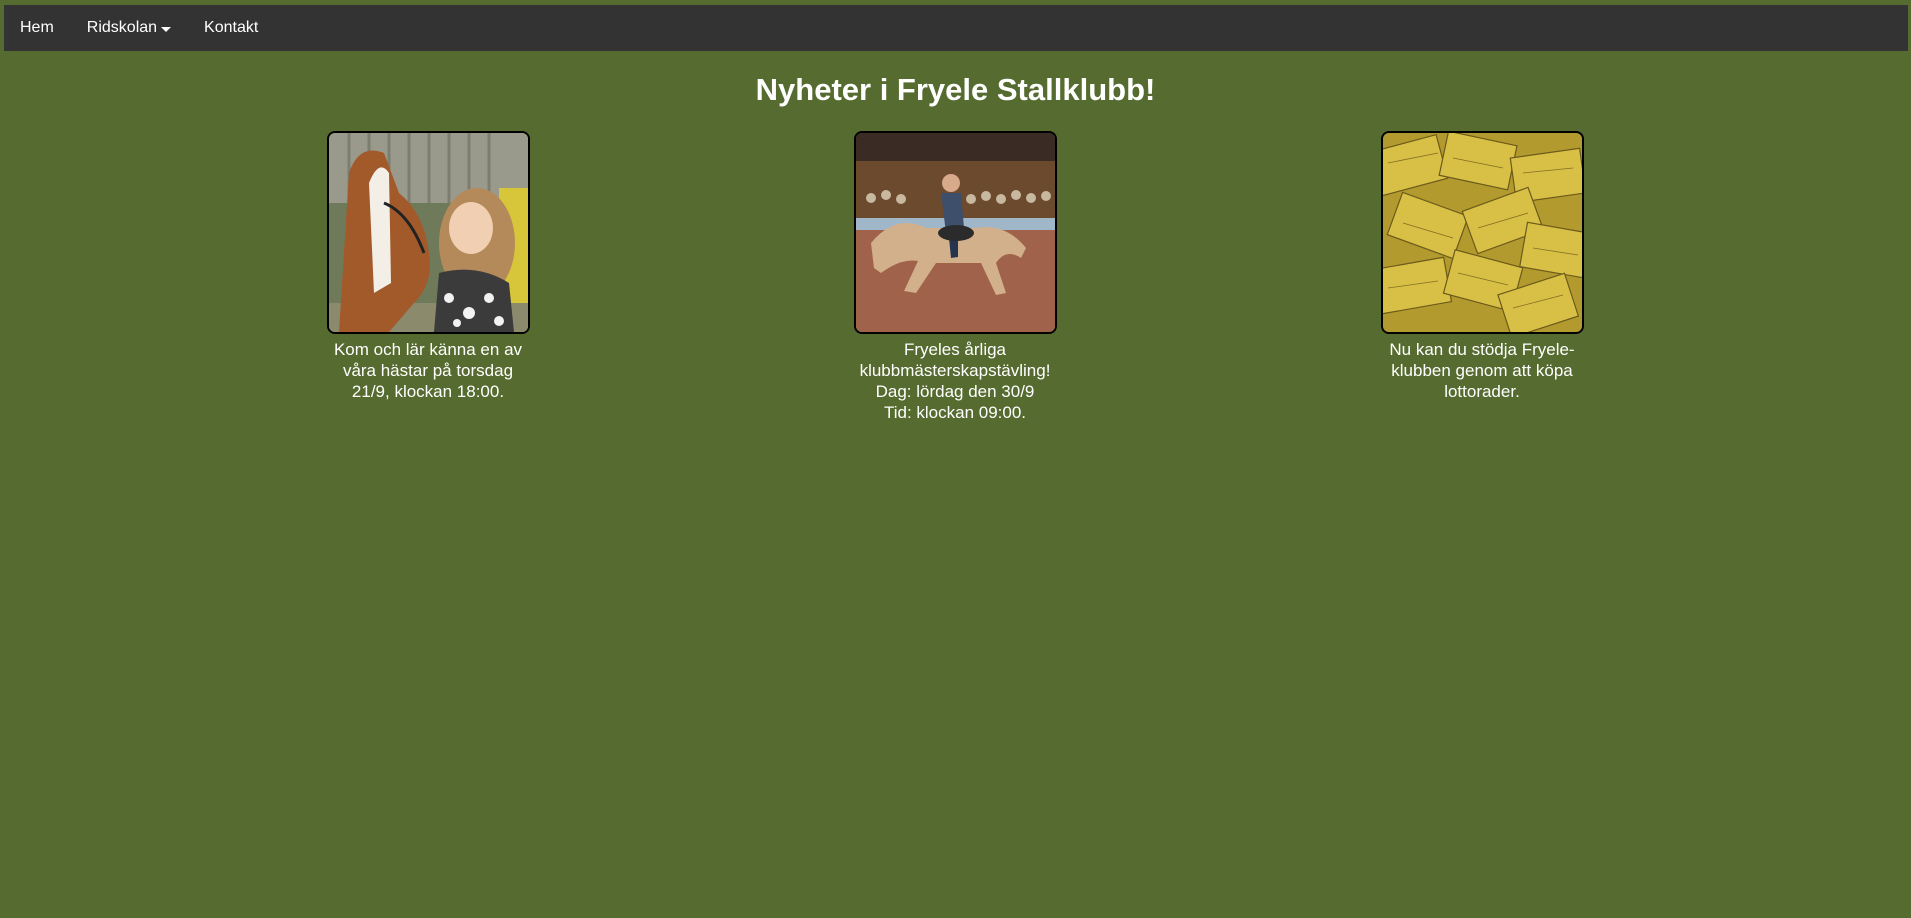  I want to click on girl-with-horse-photo, so click(428, 232).